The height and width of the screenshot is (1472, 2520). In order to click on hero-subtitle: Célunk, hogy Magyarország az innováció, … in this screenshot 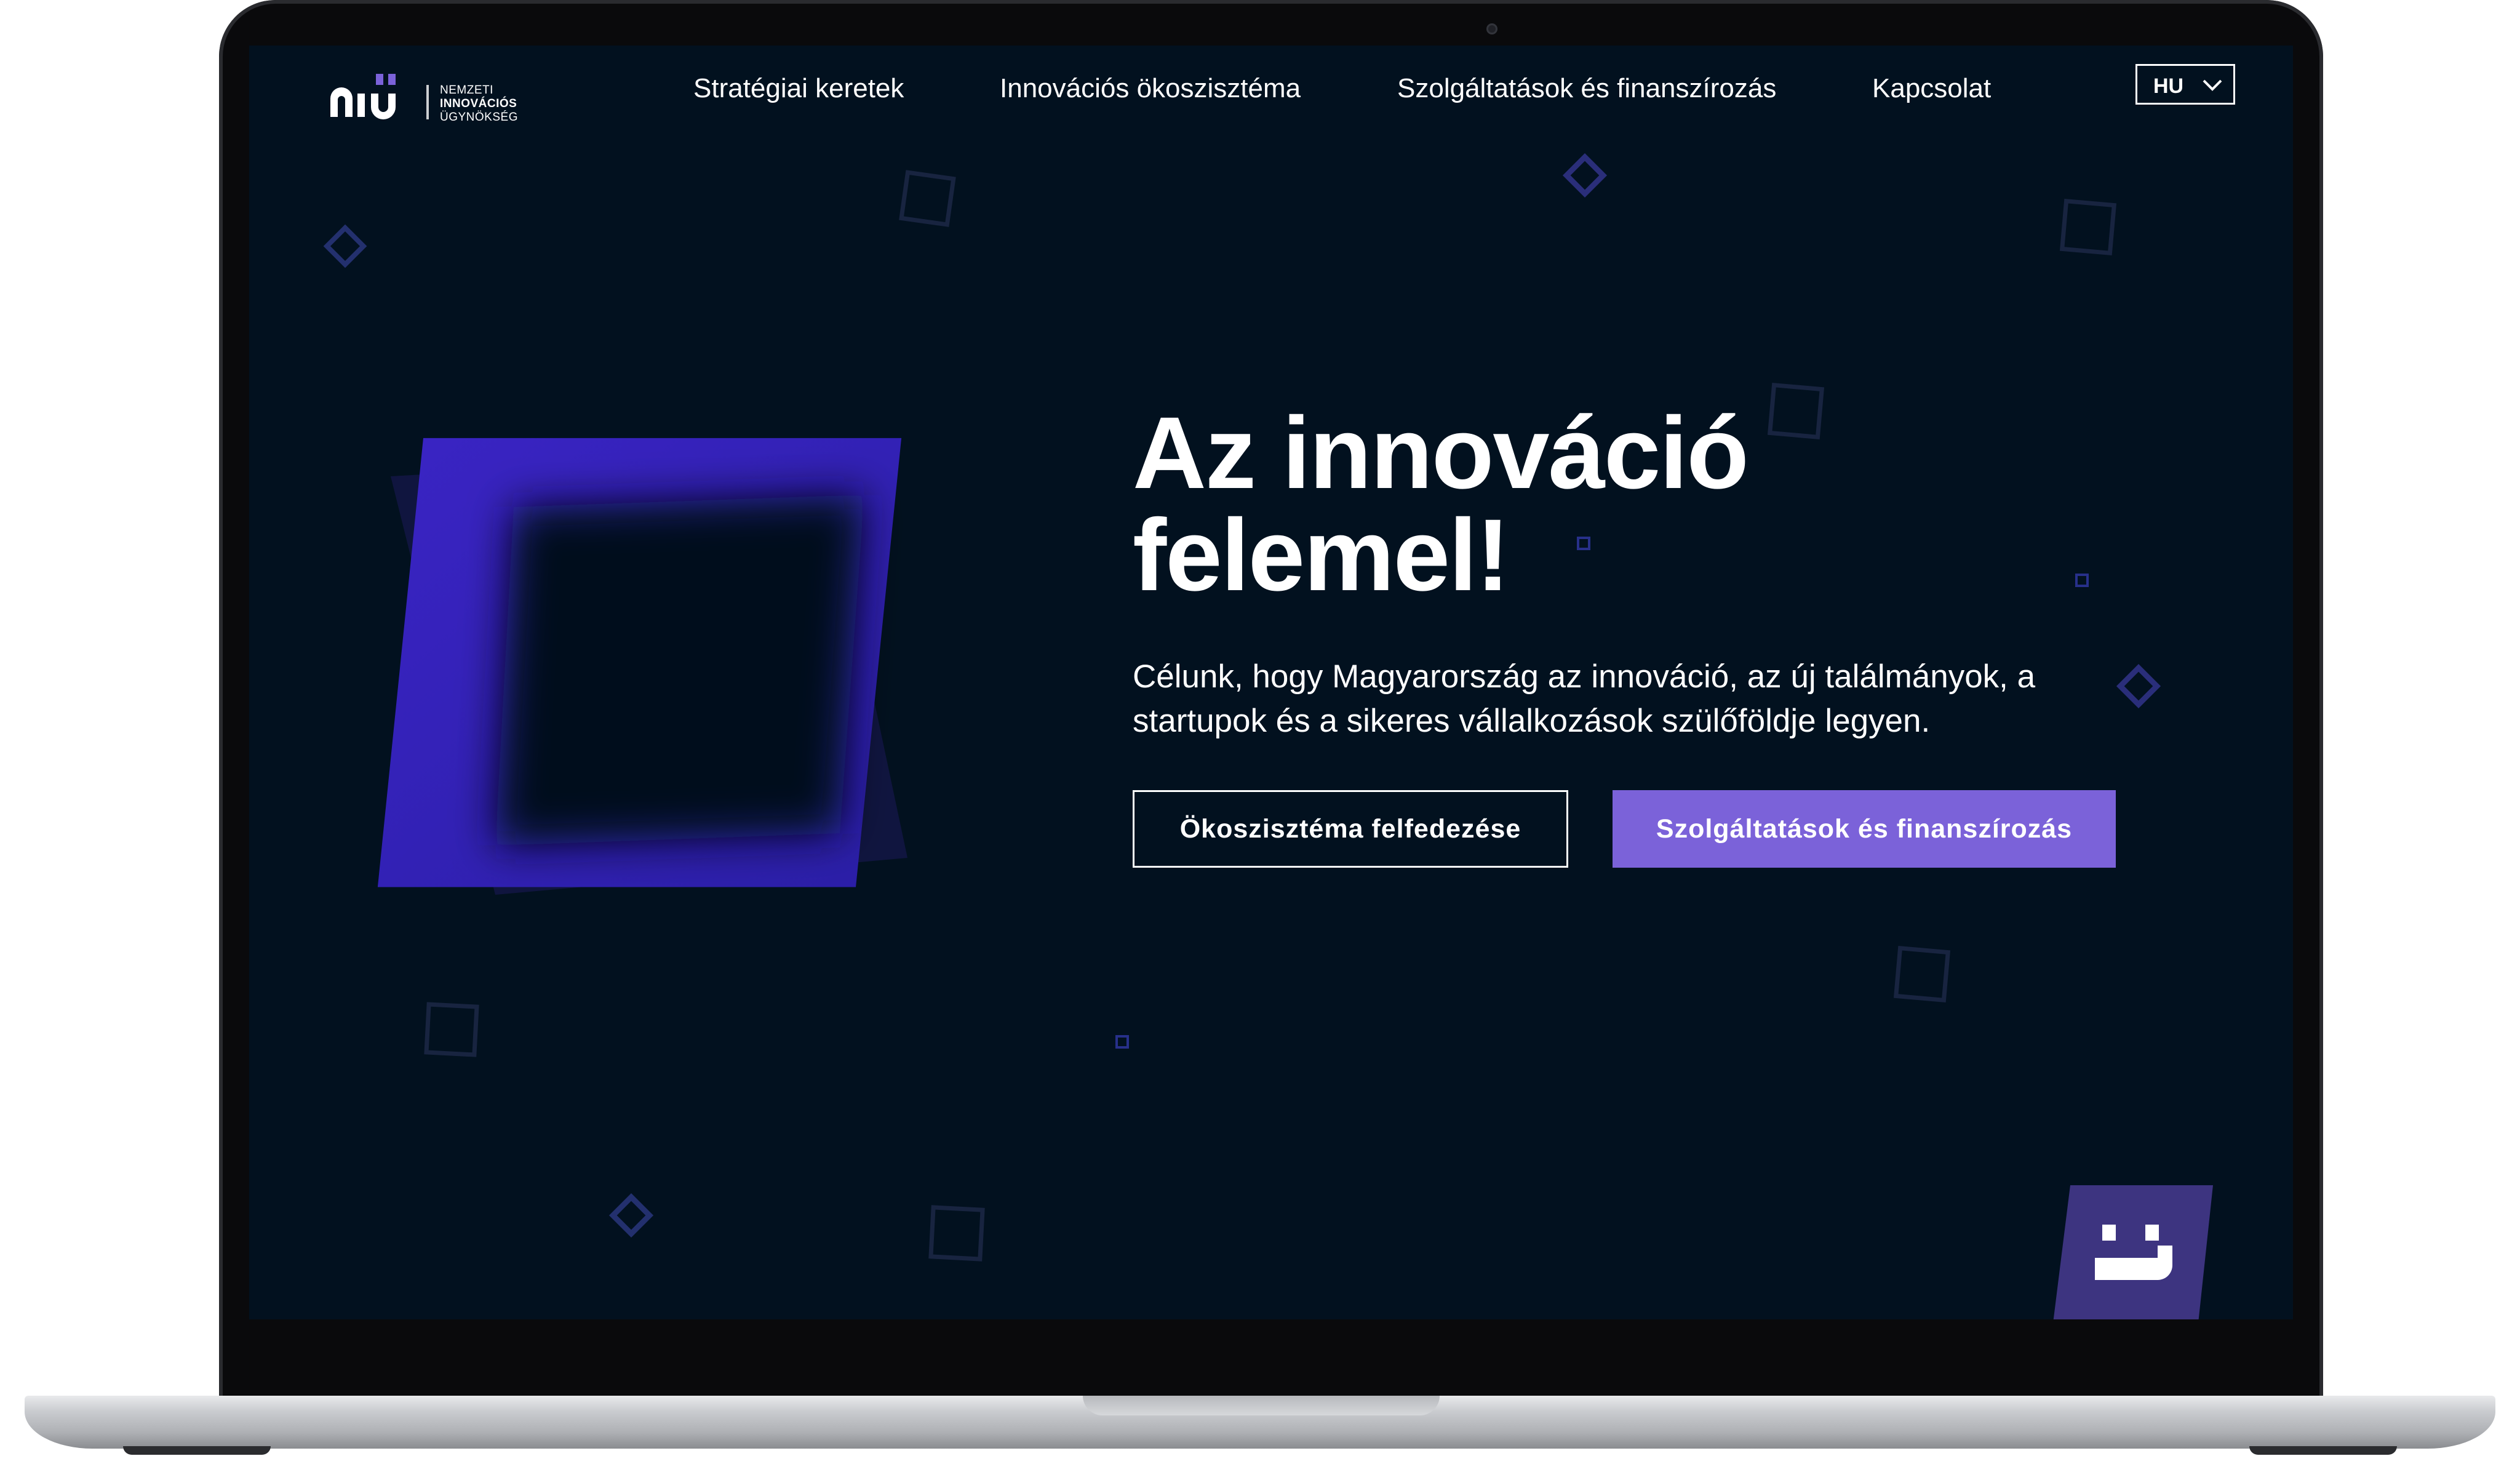, I will do `click(1584, 698)`.